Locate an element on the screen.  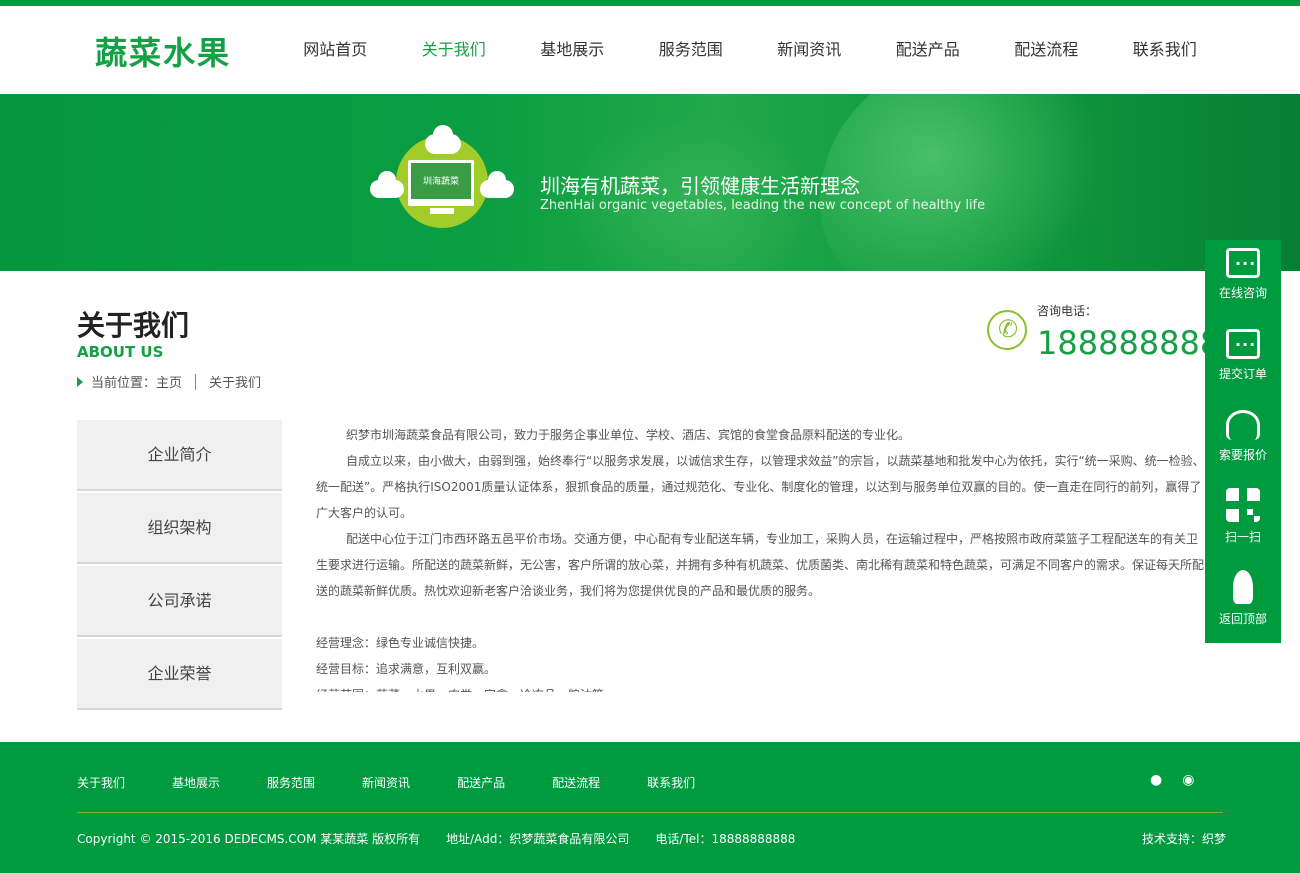
float-submit-order: 提交订单 is located at coordinates (1243, 355).